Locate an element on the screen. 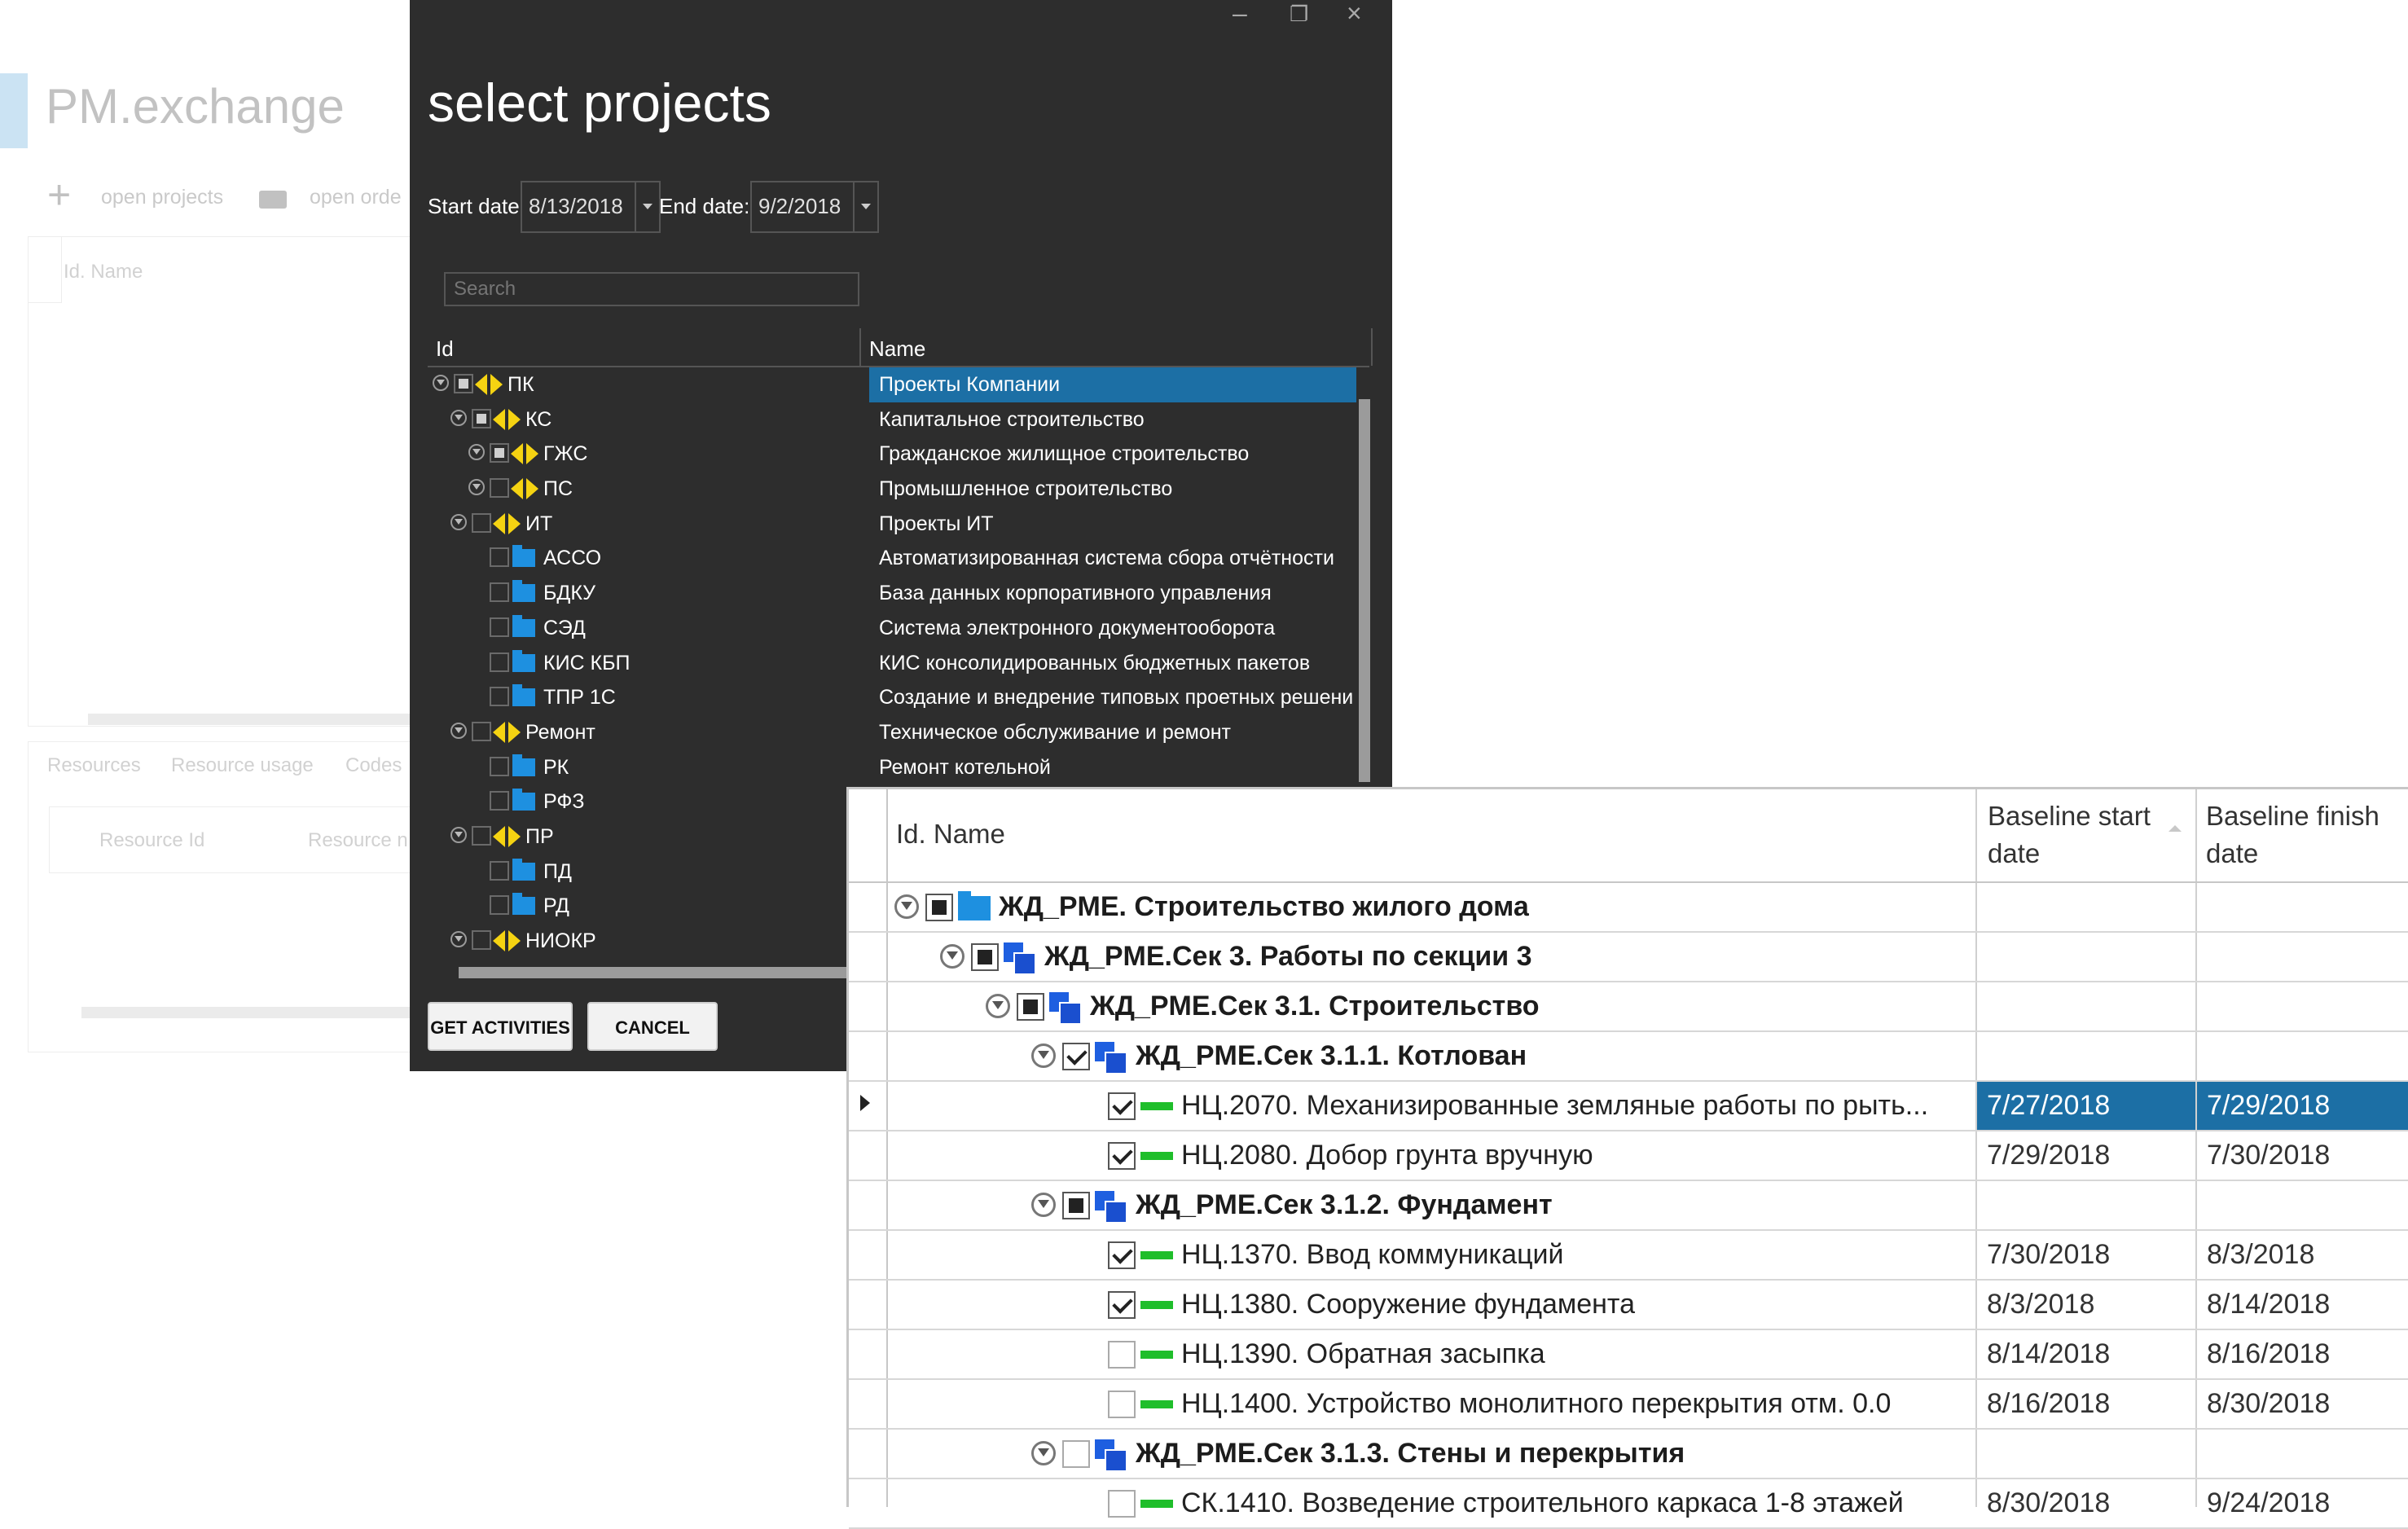 The image size is (2408, 1529). table-row: ЖД_PME.Сек 3.1.2. Фундамент is located at coordinates (1628, 1206).